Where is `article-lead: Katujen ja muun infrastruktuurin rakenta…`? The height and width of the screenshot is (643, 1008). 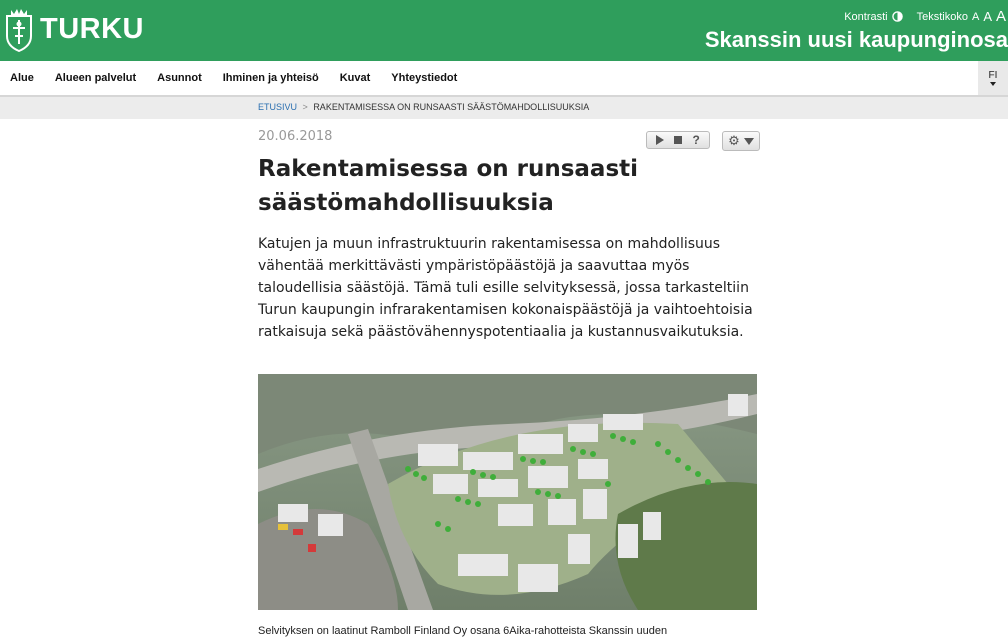
article-lead: Katujen ja muun infrastruktuurin rakenta… is located at coordinates (505, 288).